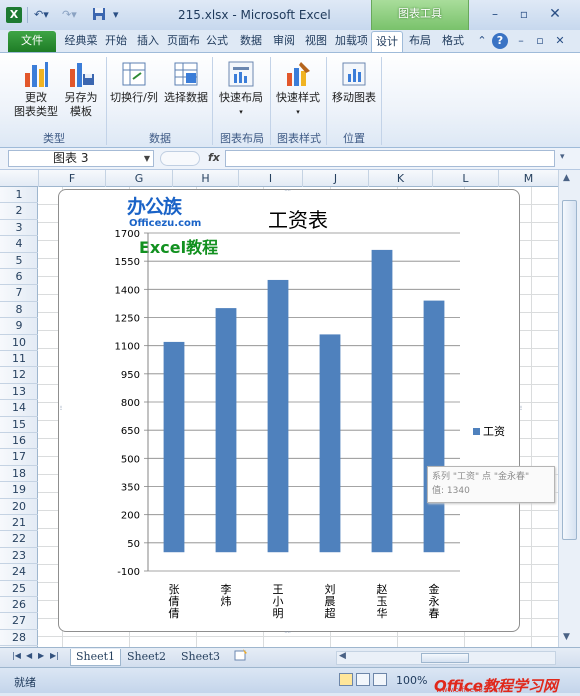 The width and height of the screenshot is (580, 696). I want to click on column-header: J, so click(335, 178).